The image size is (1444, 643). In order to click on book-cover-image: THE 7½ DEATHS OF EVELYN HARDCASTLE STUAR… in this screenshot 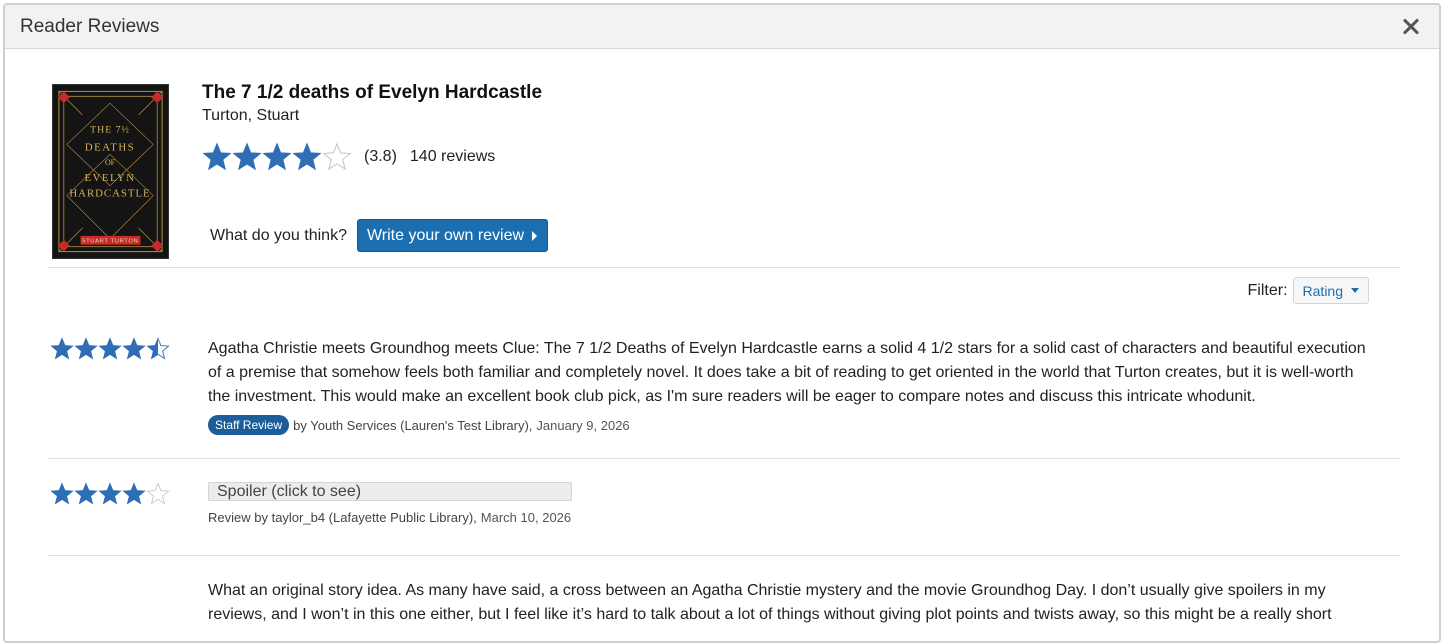, I will do `click(110, 171)`.